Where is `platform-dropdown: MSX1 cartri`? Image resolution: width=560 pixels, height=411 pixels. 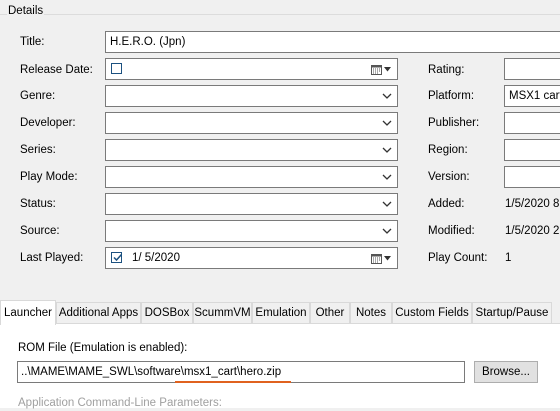 platform-dropdown: MSX1 cartri is located at coordinates (532, 96).